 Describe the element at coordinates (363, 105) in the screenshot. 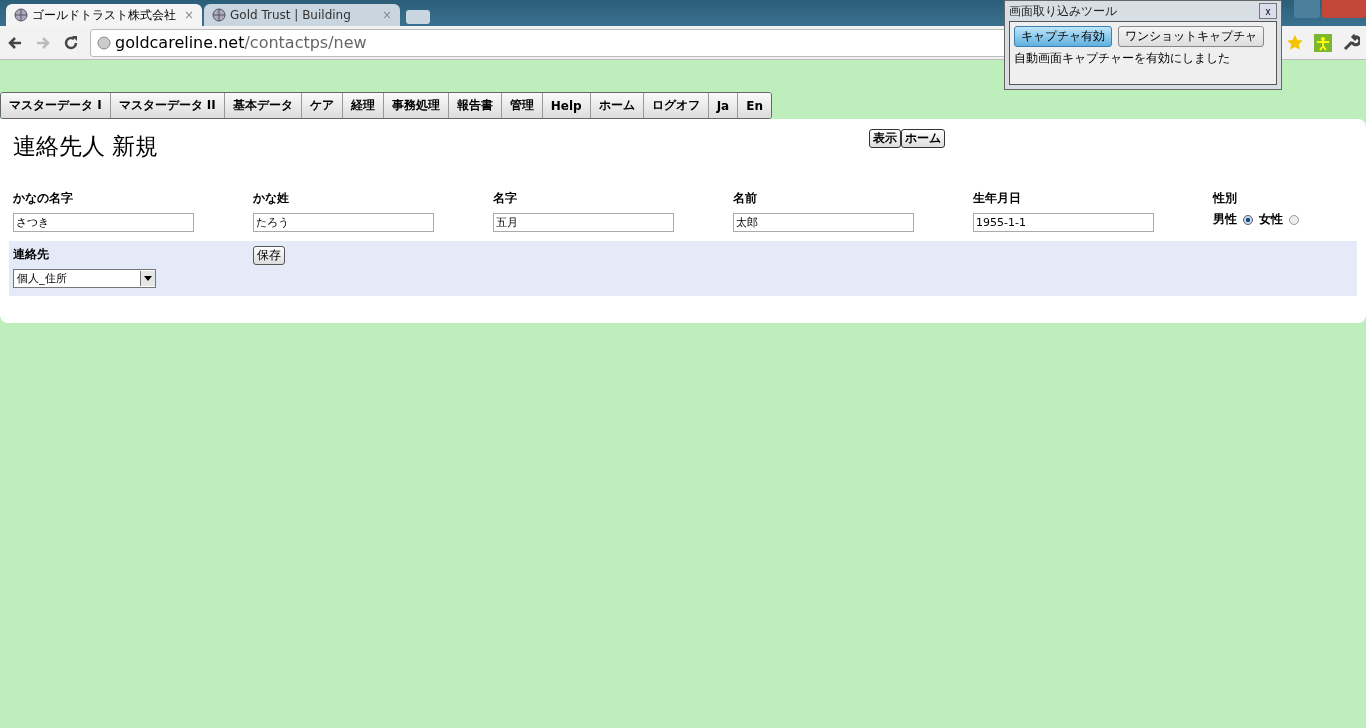

I see `menu-tab: 経理` at that location.